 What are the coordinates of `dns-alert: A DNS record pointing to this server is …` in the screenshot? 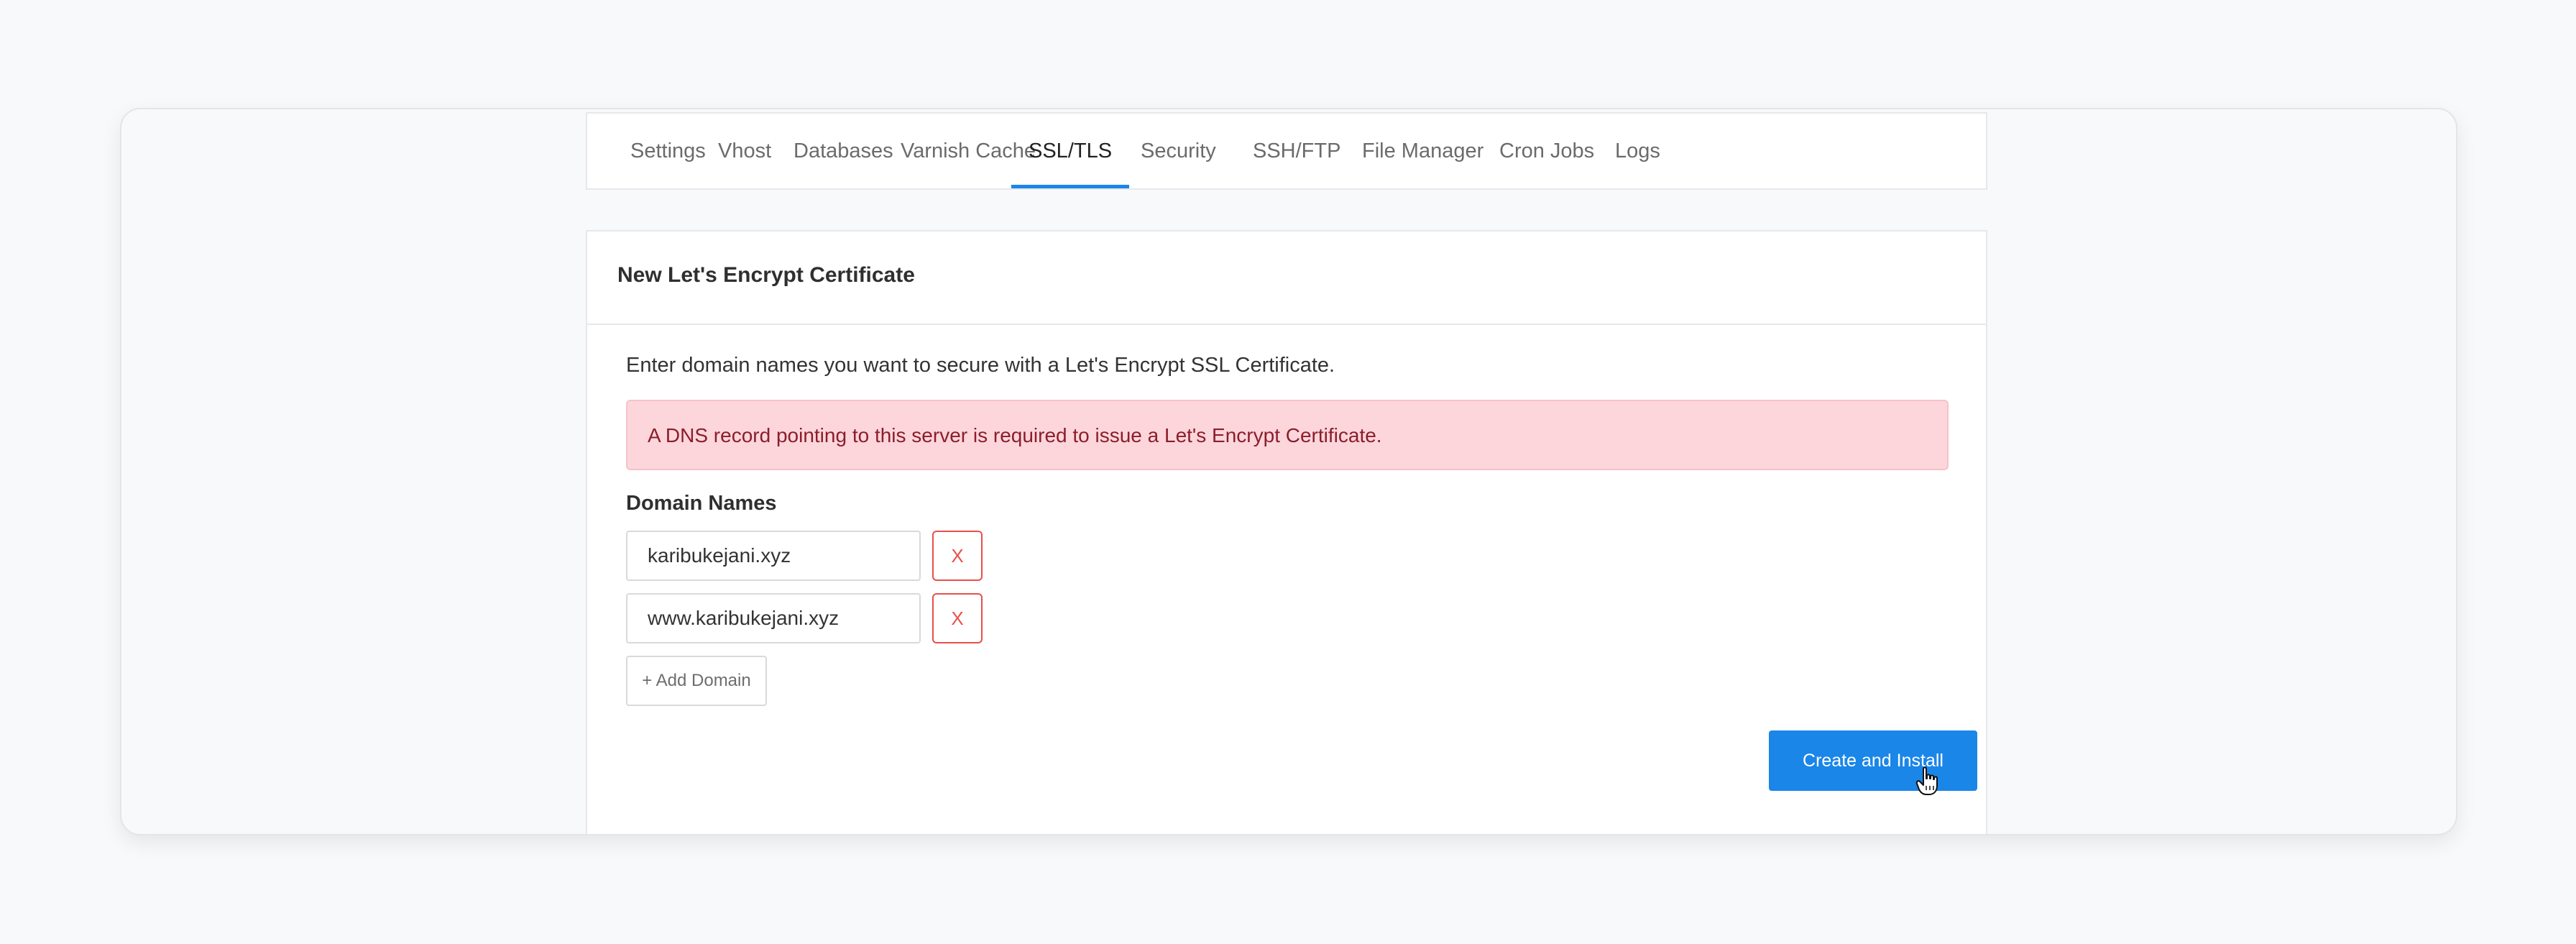 It's located at (1287, 435).